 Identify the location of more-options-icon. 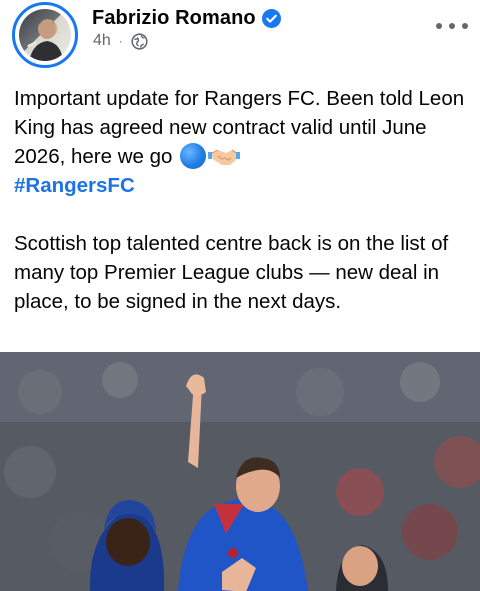
(452, 26).